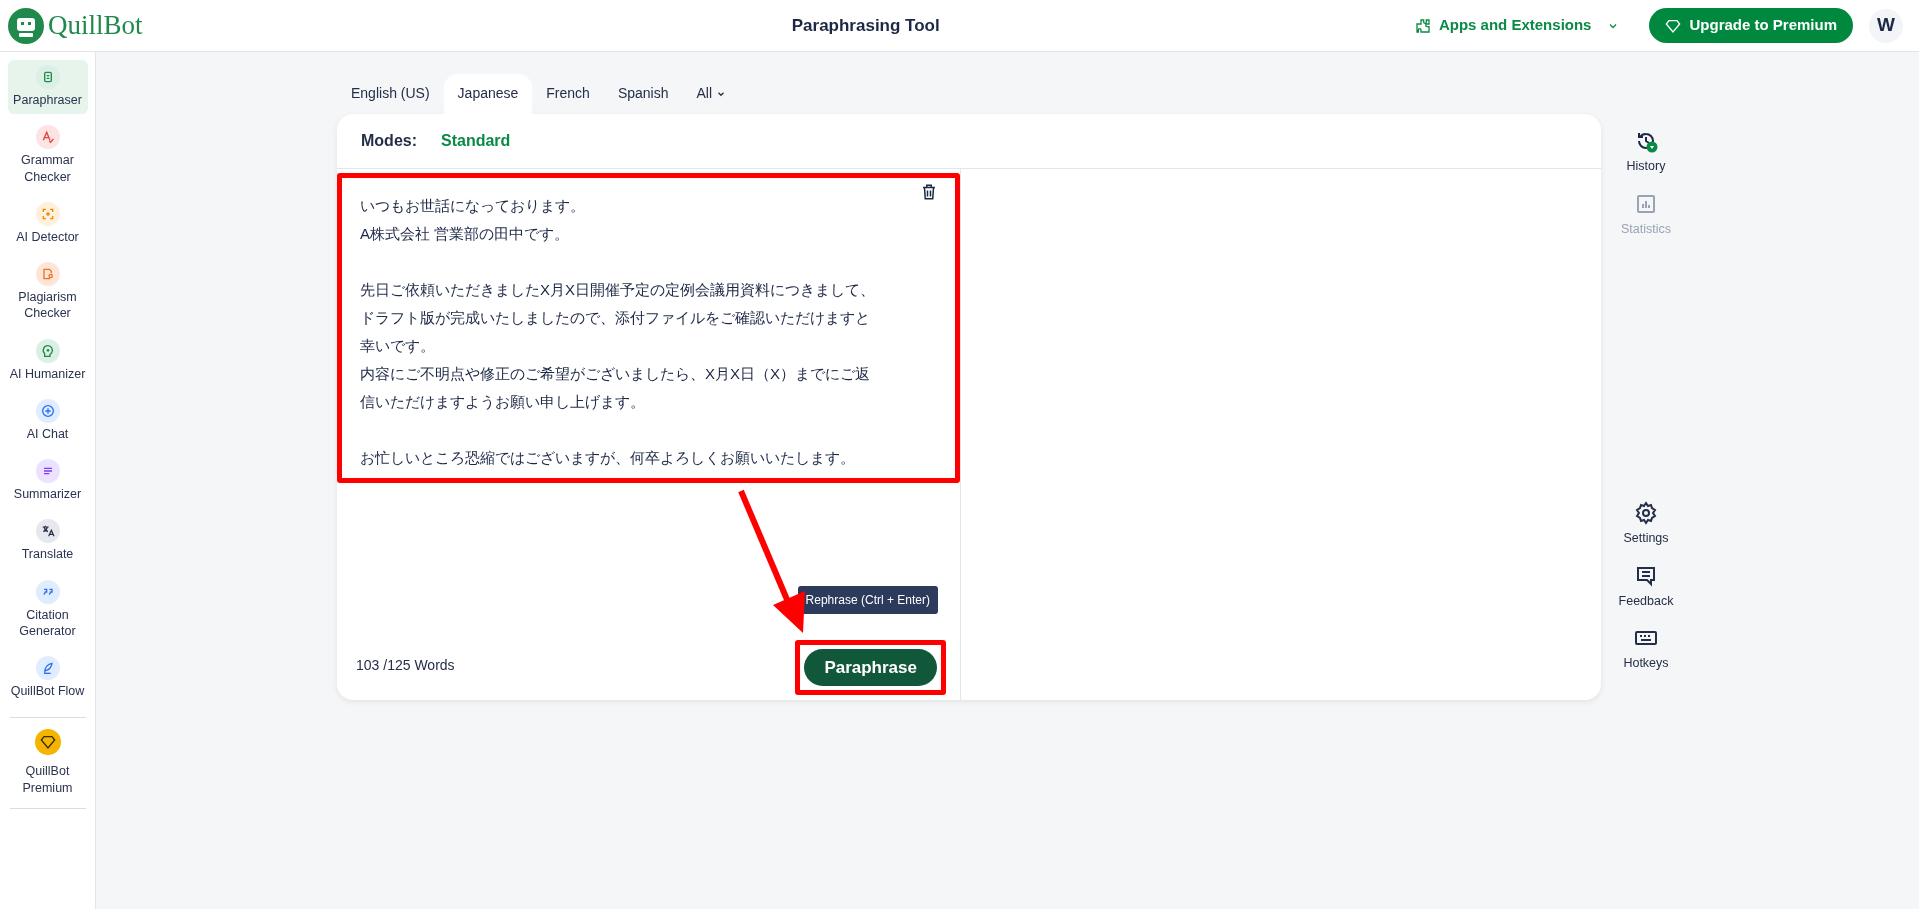 The width and height of the screenshot is (1919, 909). I want to click on modes-label: Modes:, so click(389, 141).